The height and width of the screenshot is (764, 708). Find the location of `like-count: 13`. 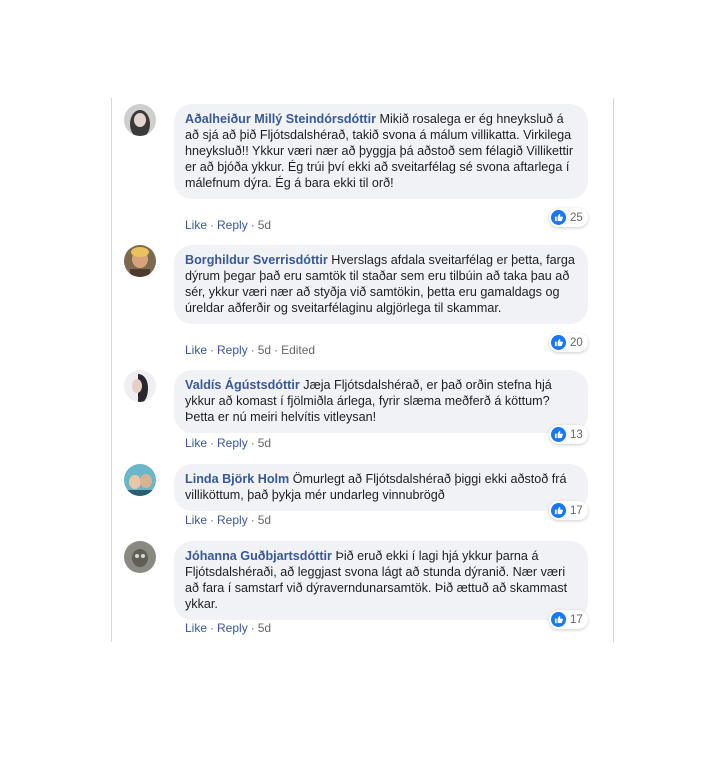

like-count: 13 is located at coordinates (576, 434).